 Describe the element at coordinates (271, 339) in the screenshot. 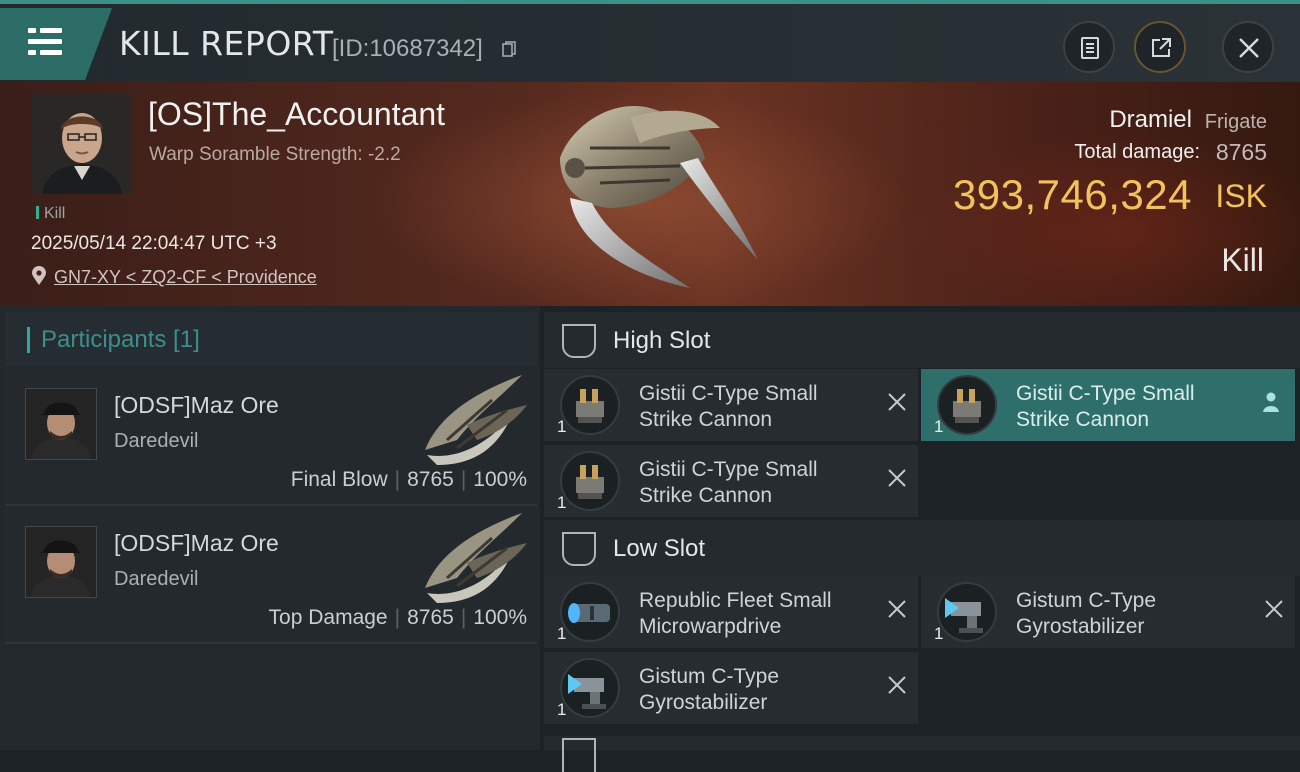

I see `participants-header: Participants [1]` at that location.